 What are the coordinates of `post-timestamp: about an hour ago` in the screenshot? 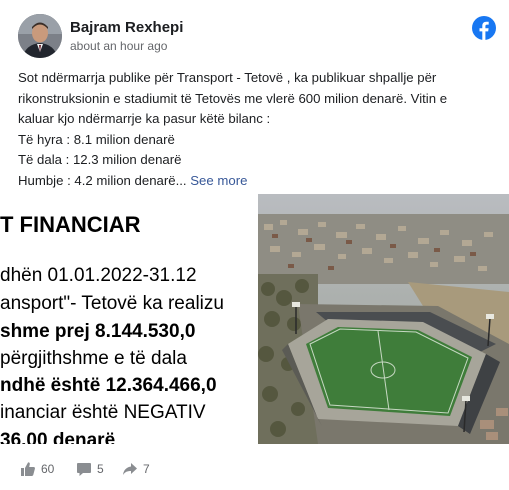 It's located at (118, 46).